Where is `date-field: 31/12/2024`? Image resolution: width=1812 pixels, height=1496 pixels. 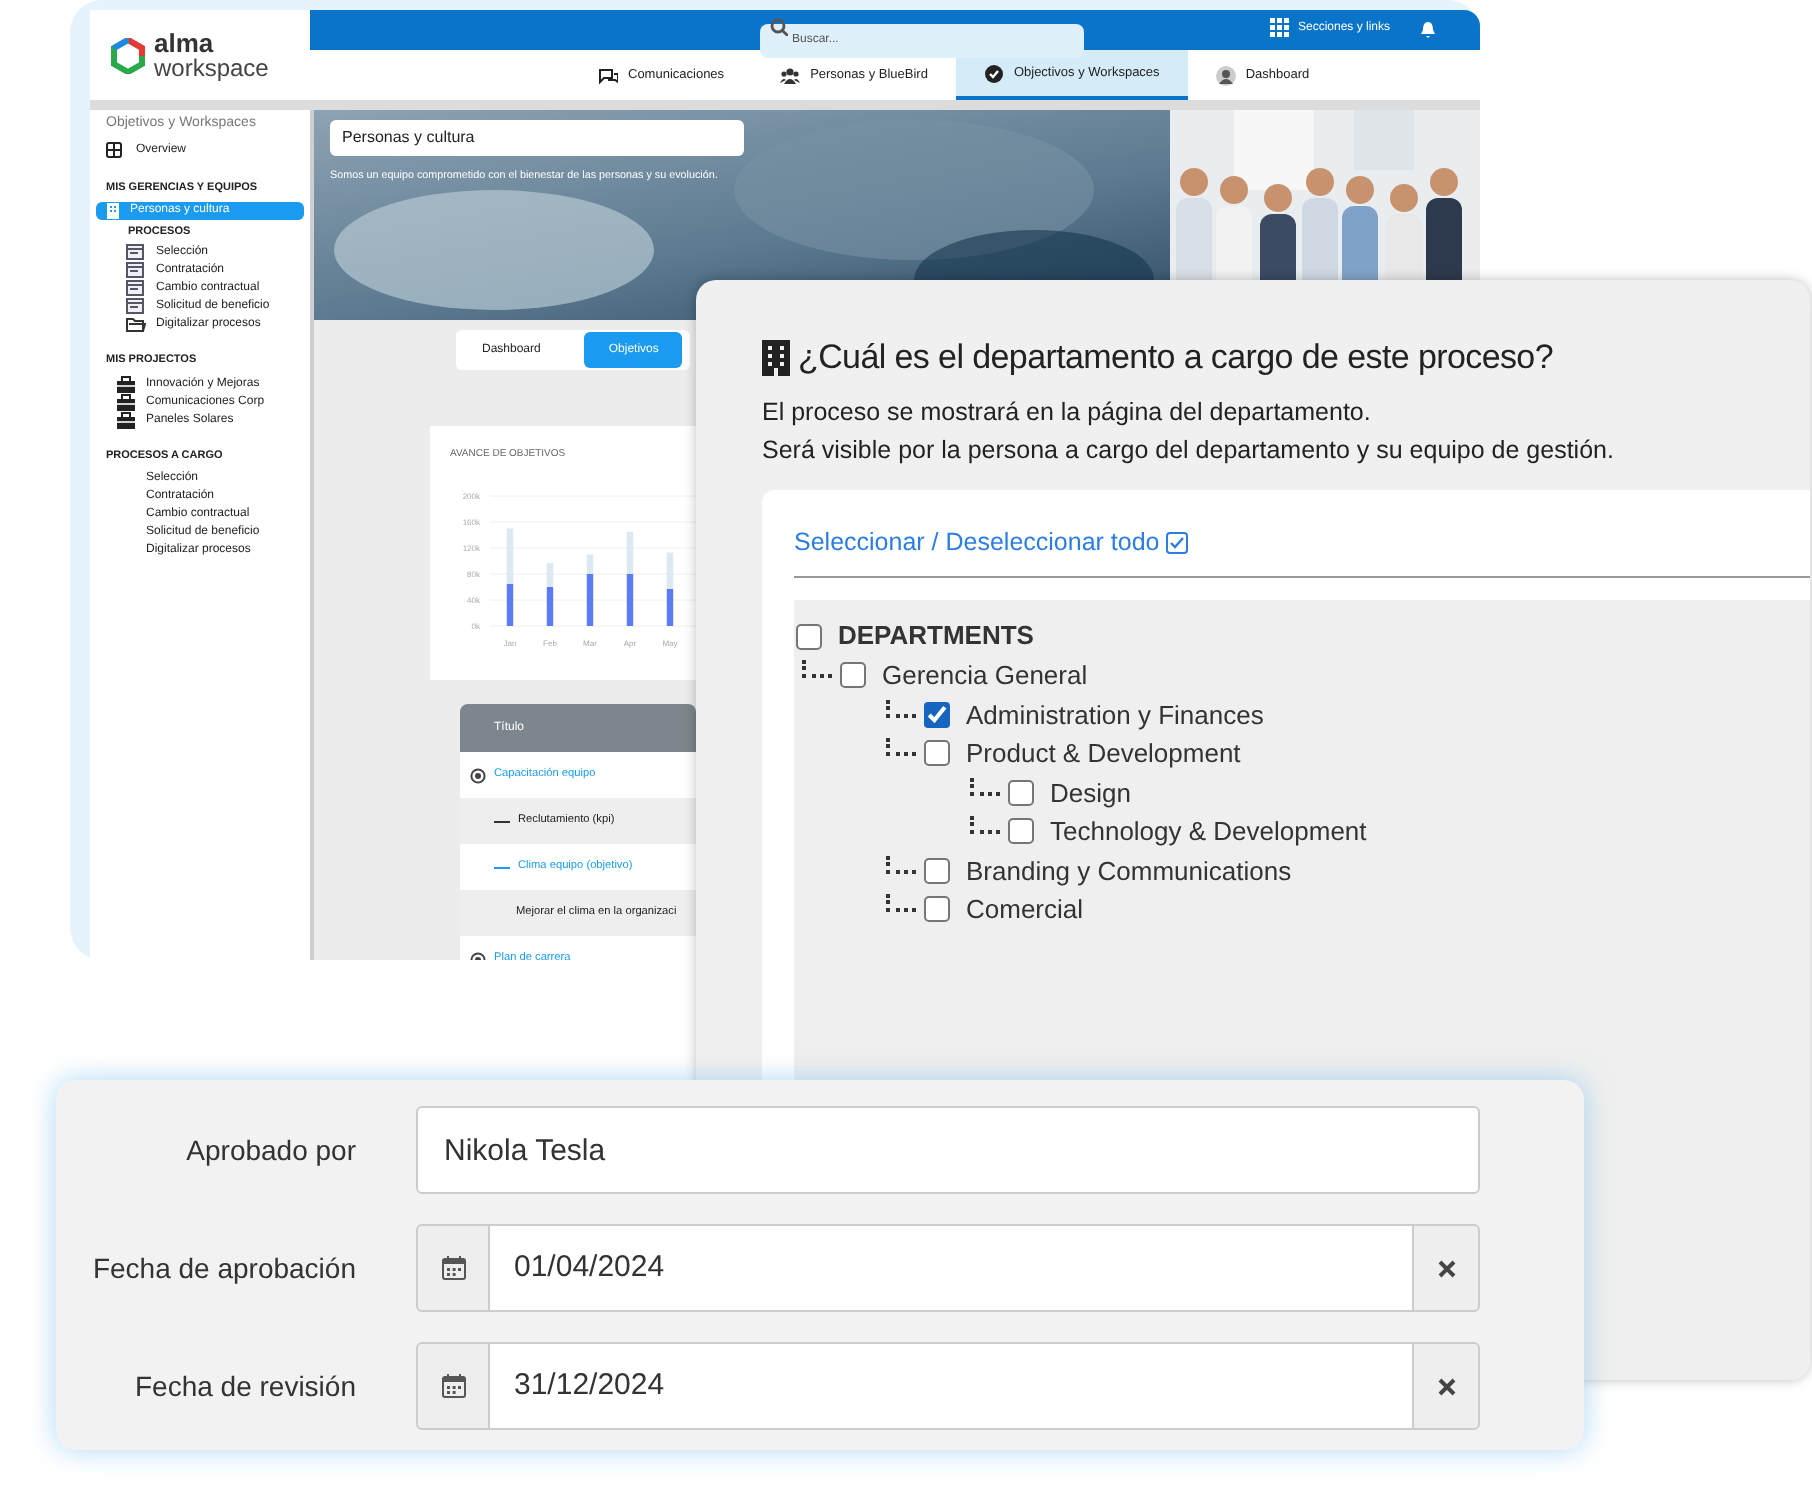
date-field: 31/12/2024 is located at coordinates (951, 1386).